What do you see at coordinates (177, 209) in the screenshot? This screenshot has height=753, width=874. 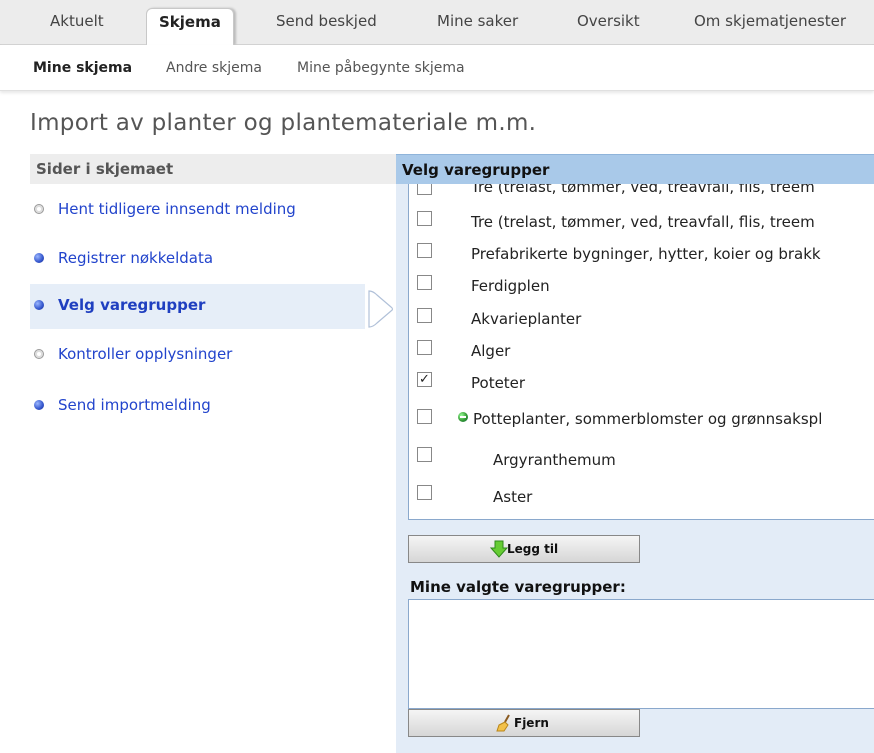 I see `sidebar-item-label: Hent tidligere innsendt melding` at bounding box center [177, 209].